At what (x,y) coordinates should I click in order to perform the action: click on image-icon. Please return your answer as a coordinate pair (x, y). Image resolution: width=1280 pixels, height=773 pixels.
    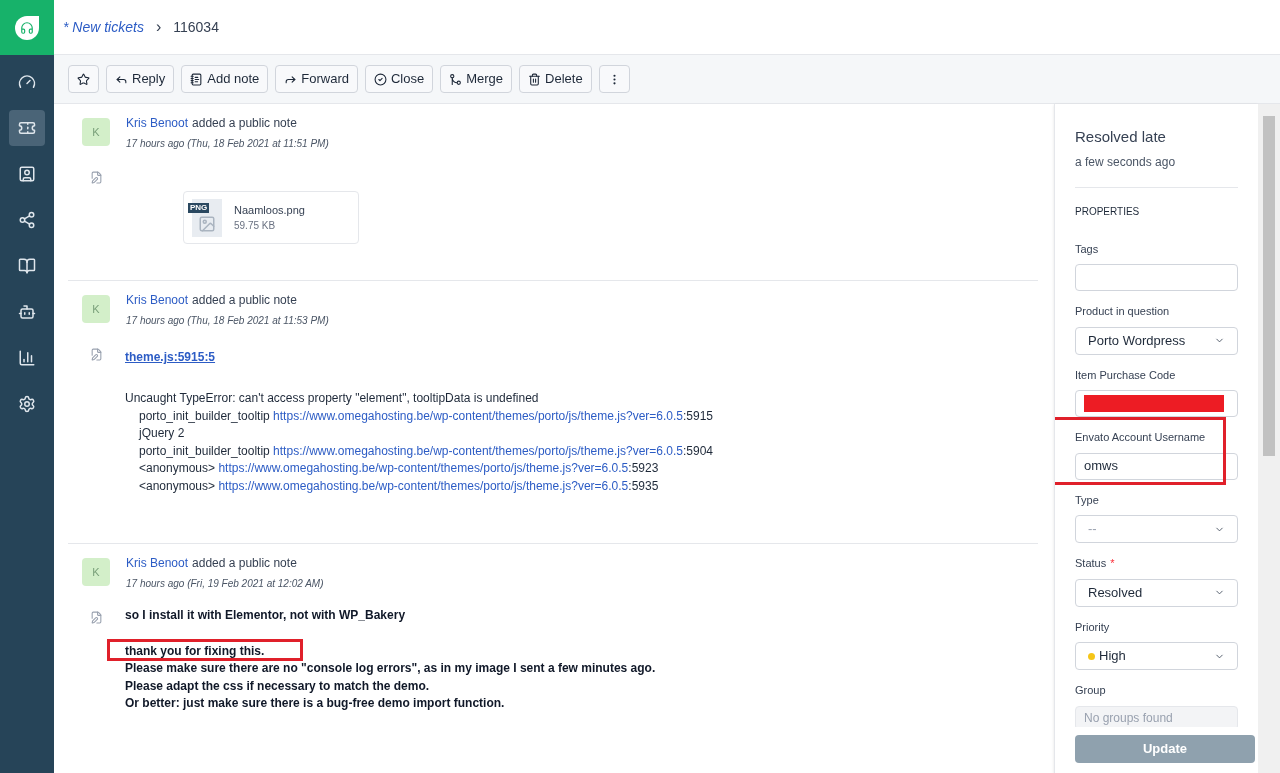
    Looking at the image, I should click on (207, 223).